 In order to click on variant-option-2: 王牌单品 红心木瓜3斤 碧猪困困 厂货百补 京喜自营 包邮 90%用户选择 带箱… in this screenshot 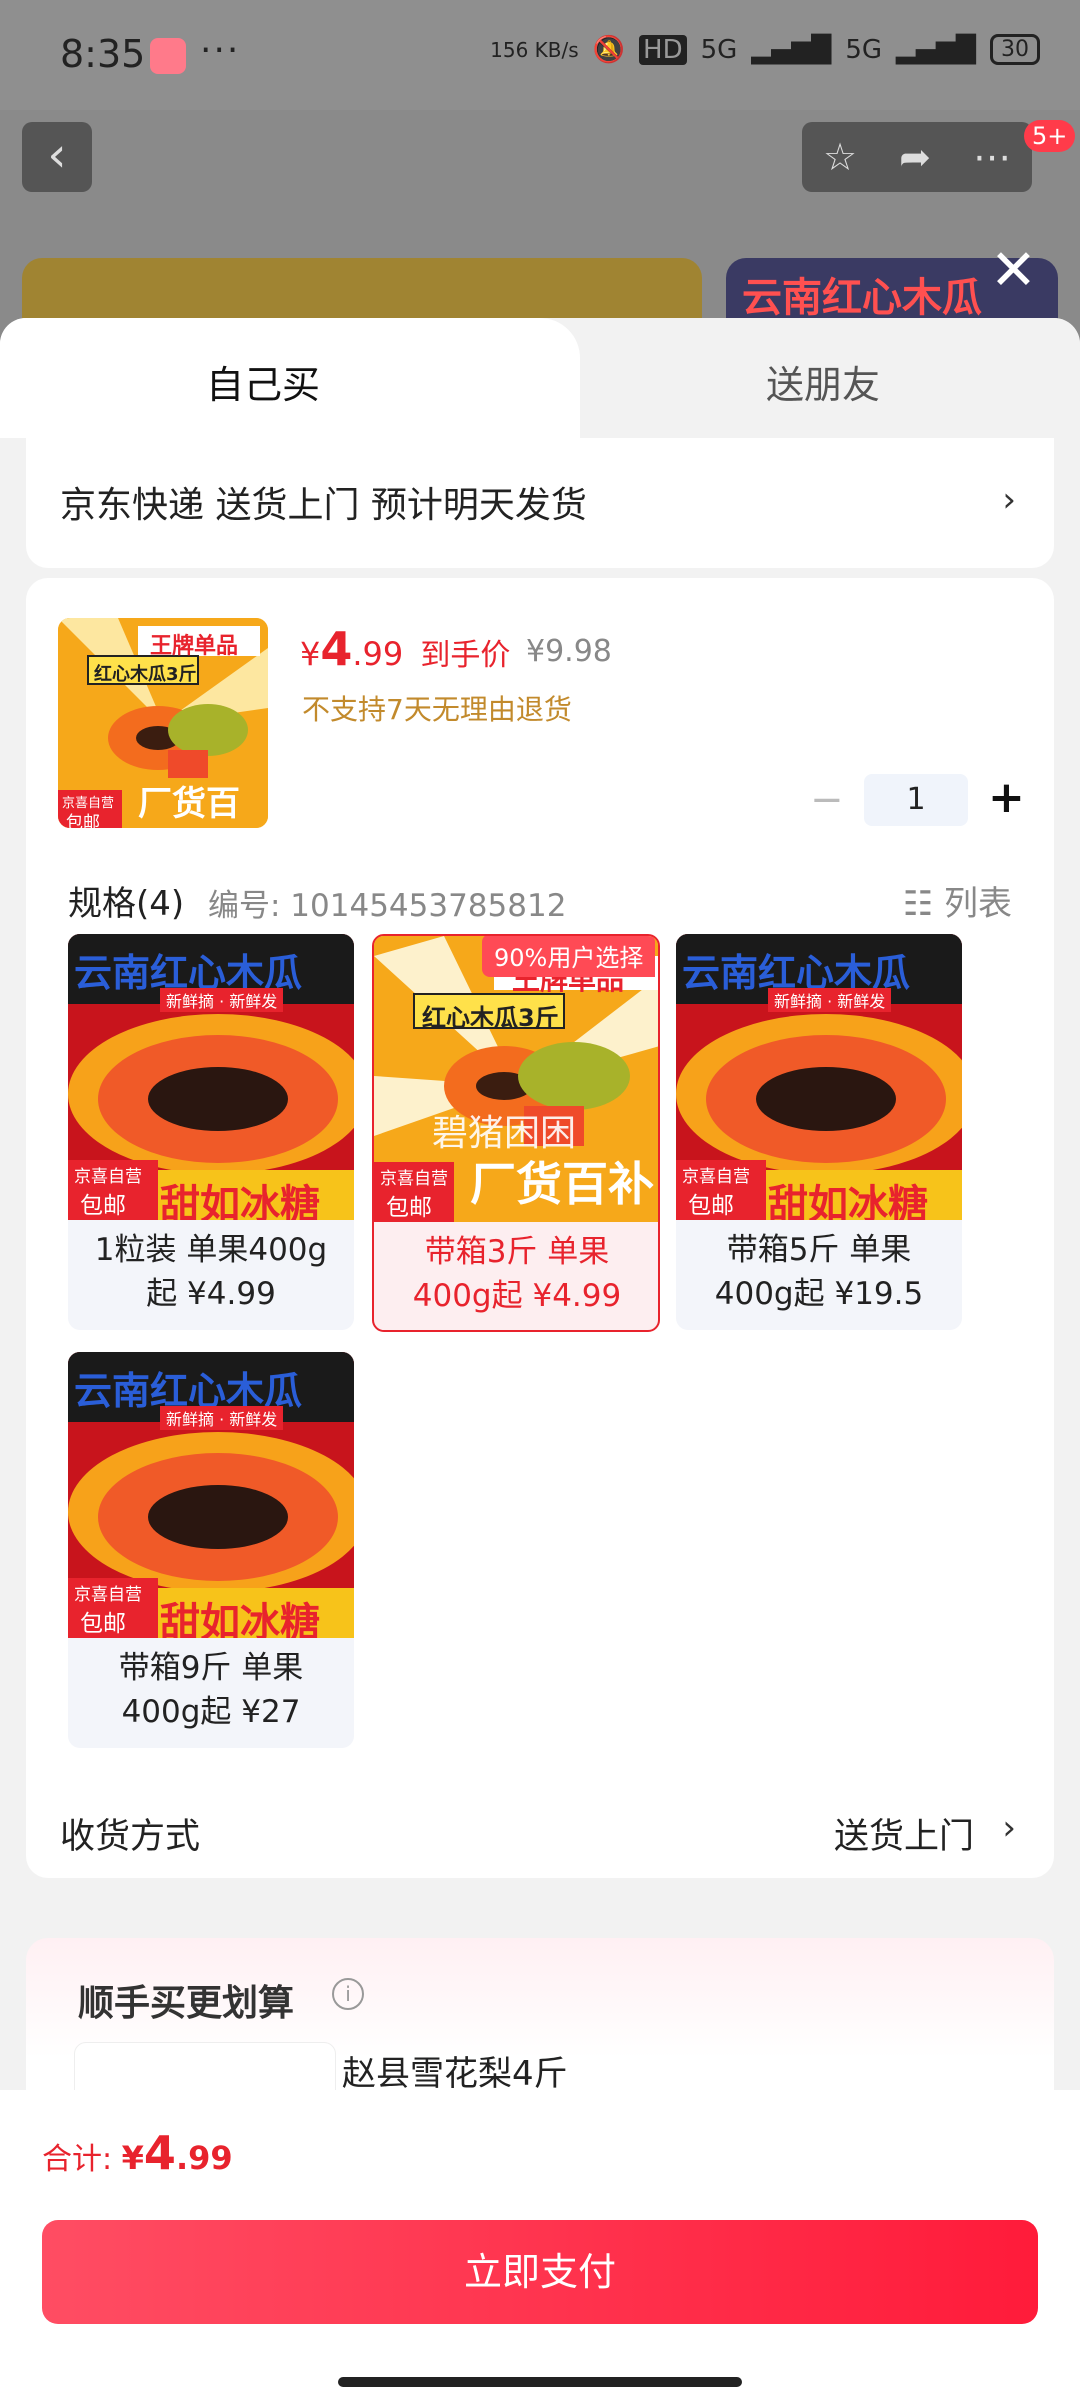, I will do `click(516, 1133)`.